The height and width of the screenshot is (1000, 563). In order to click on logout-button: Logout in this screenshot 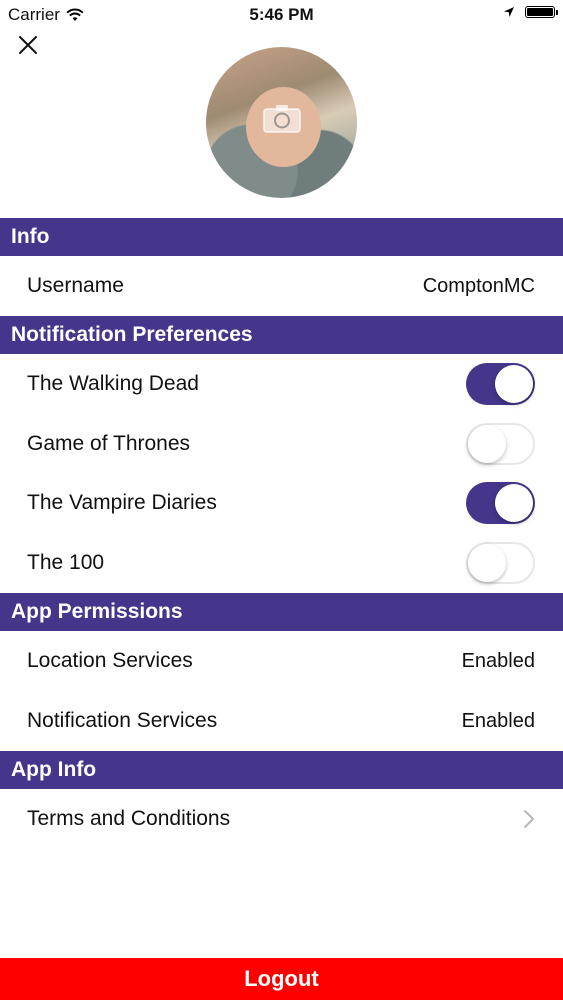, I will do `click(281, 979)`.